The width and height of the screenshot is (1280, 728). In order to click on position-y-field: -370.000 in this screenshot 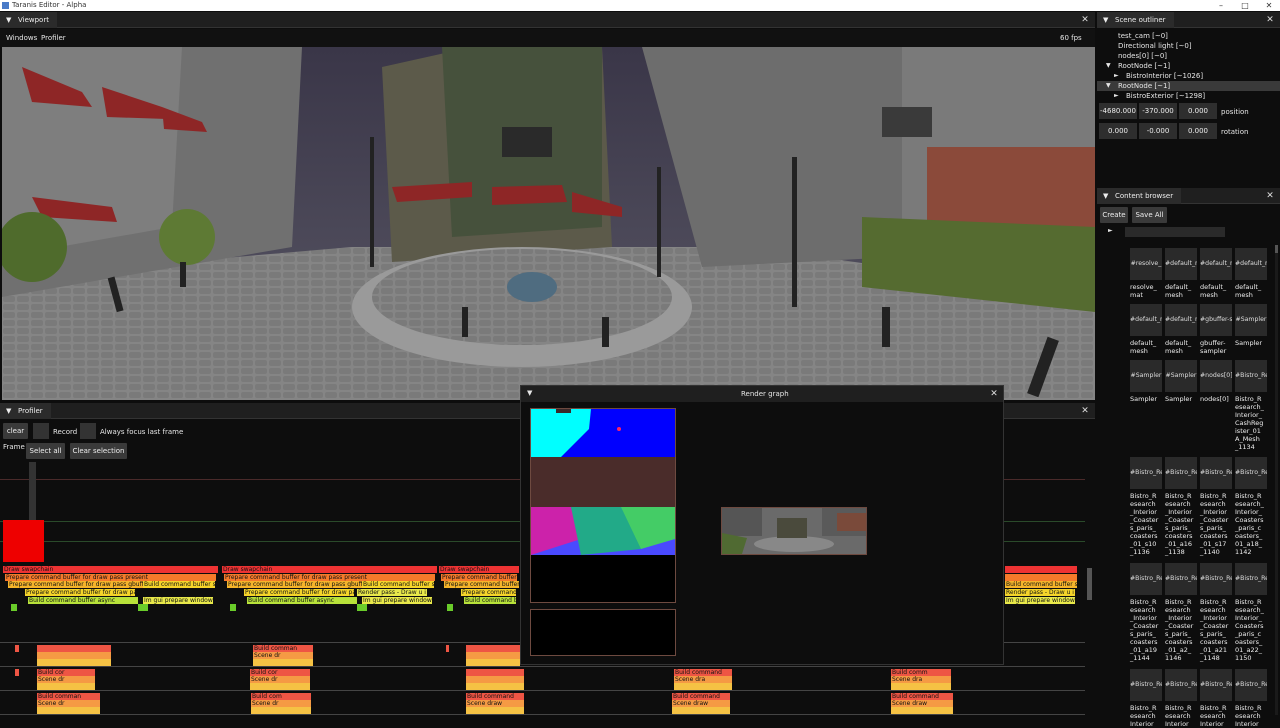, I will do `click(1158, 111)`.